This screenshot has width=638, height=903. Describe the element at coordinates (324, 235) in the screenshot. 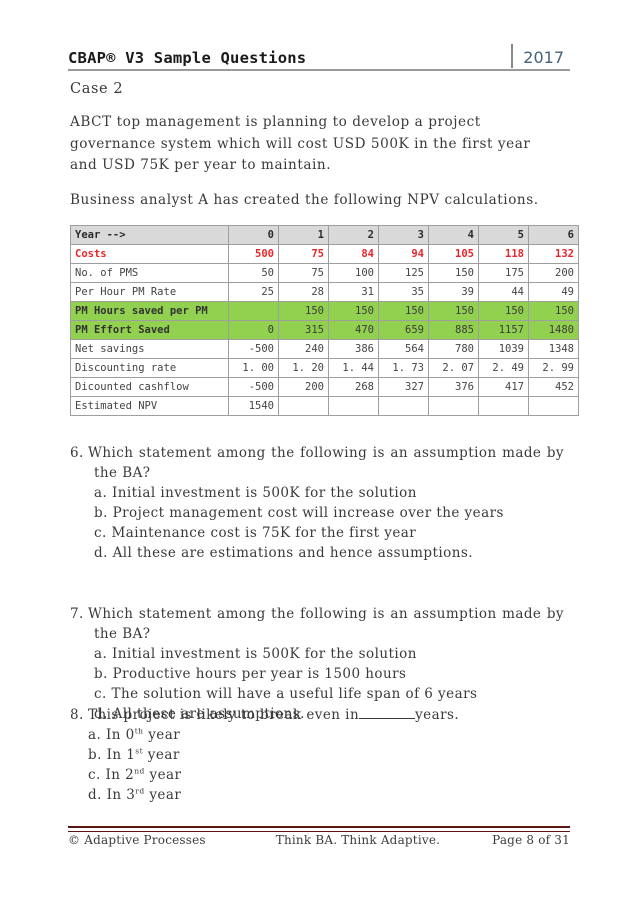

I see `table-header-row: Year --> 0 1 2 3 4 5 6` at that location.